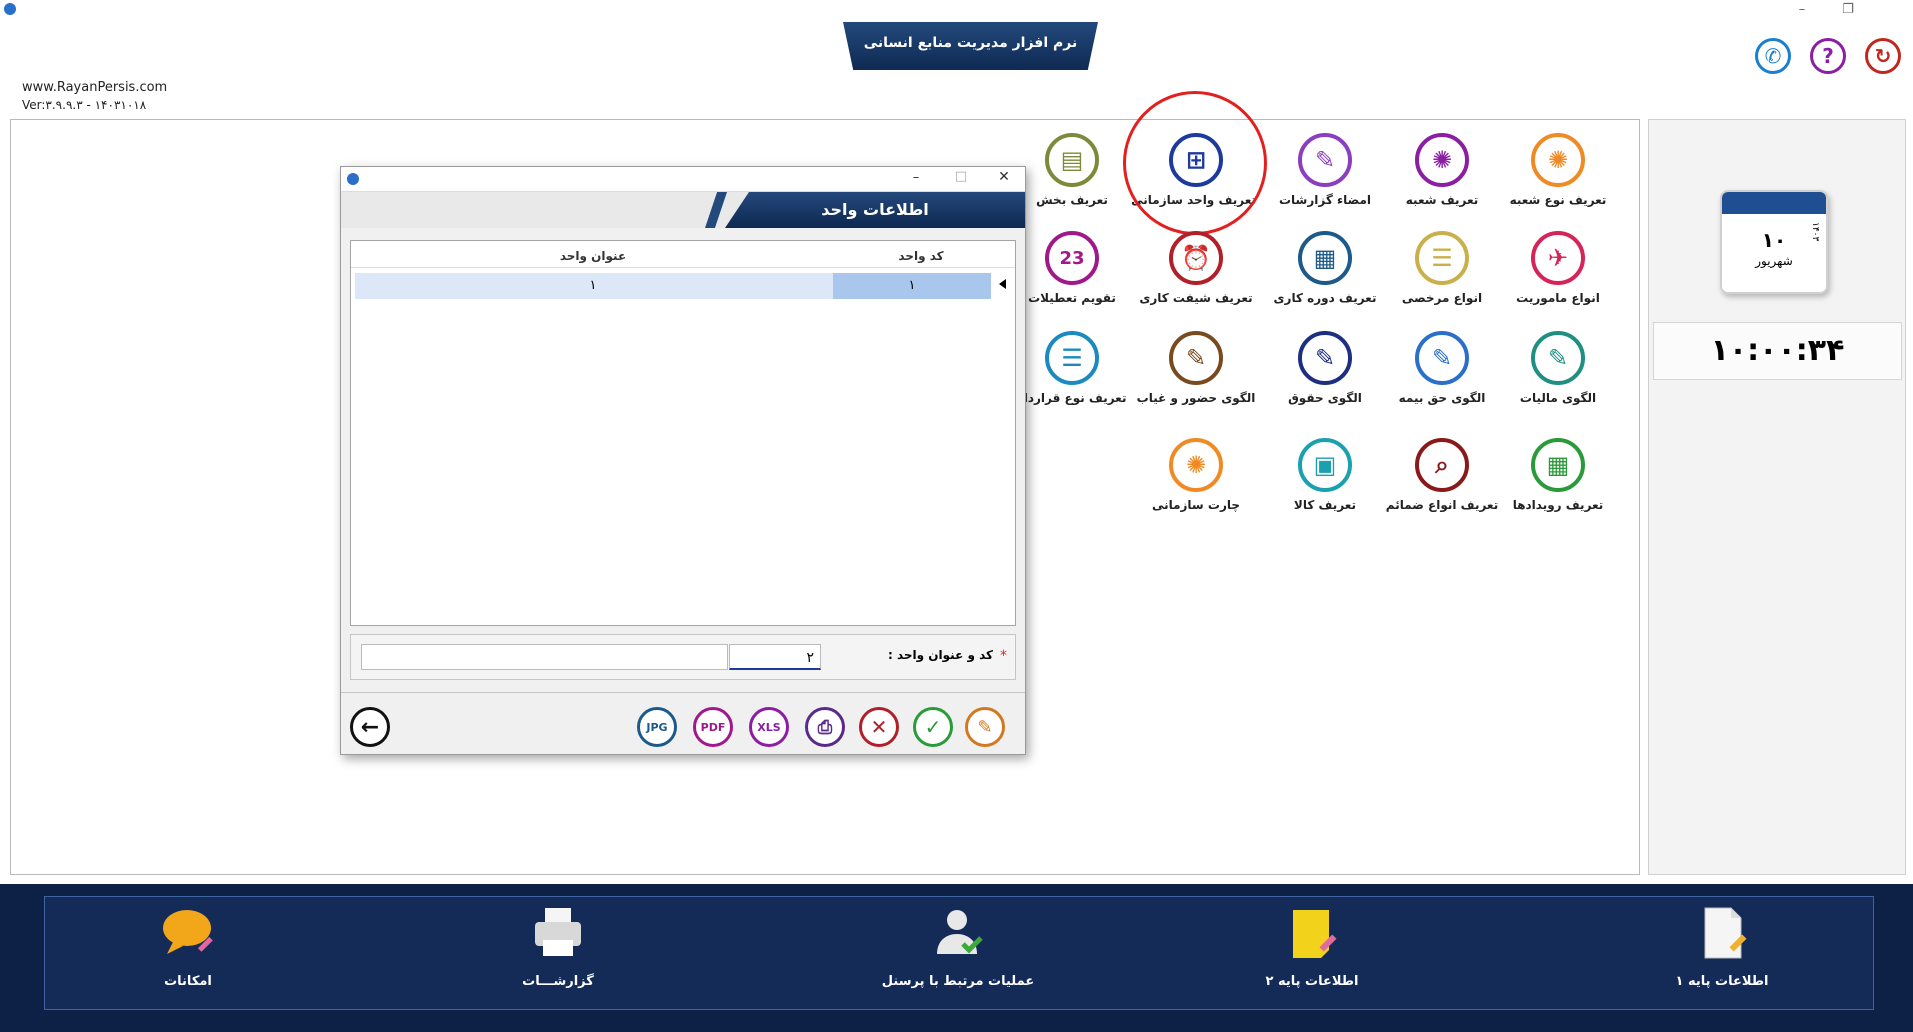 Image resolution: width=1913 pixels, height=1032 pixels. What do you see at coordinates (1003, 656) in the screenshot?
I see `required-mark: *` at bounding box center [1003, 656].